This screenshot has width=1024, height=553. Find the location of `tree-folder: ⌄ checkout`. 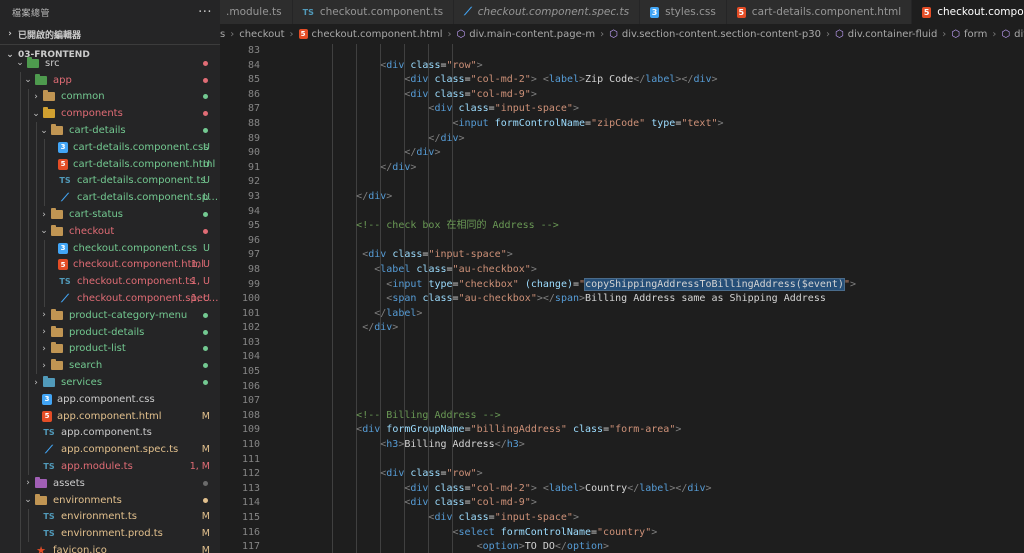

tree-folder: ⌄ checkout is located at coordinates (110, 231).